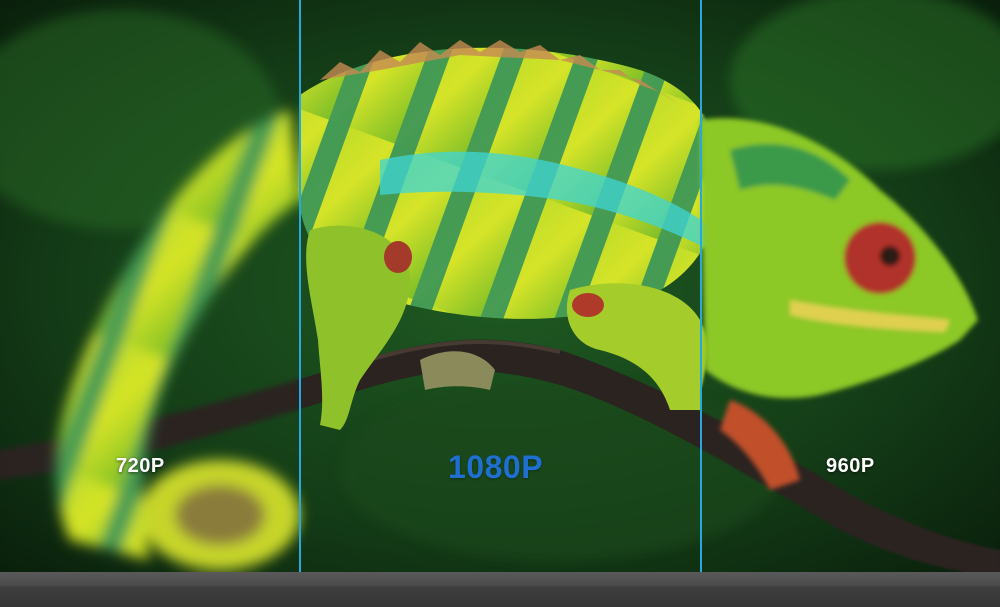  Describe the element at coordinates (300, 286) in the screenshot. I see `divider-left` at that location.